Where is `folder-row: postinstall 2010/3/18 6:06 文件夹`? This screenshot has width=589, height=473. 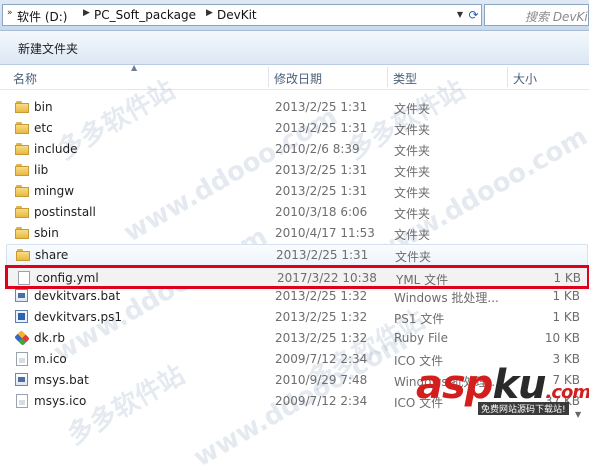
folder-row: postinstall 2010/3/18 6:06 文件夹 is located at coordinates (296, 212).